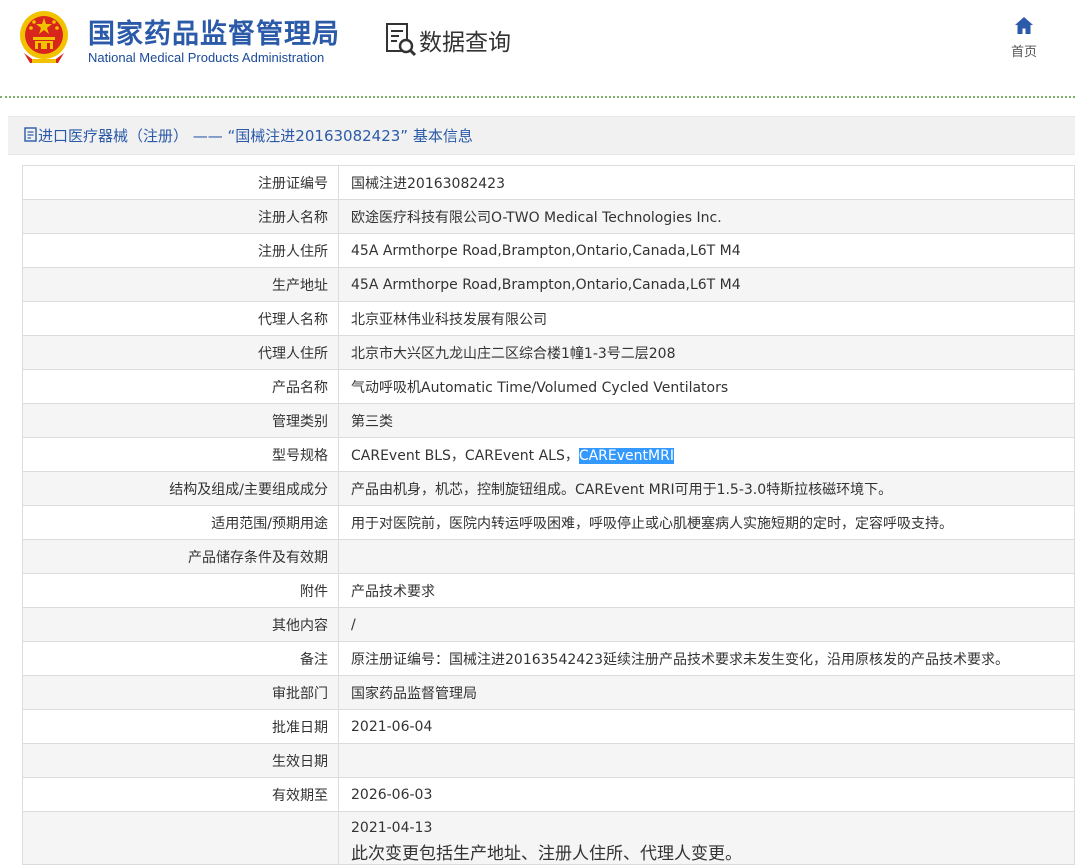  Describe the element at coordinates (706, 454) in the screenshot. I see `row-value: CAREvent BLS，CAREvent ALS，CAREventMRI` at that location.